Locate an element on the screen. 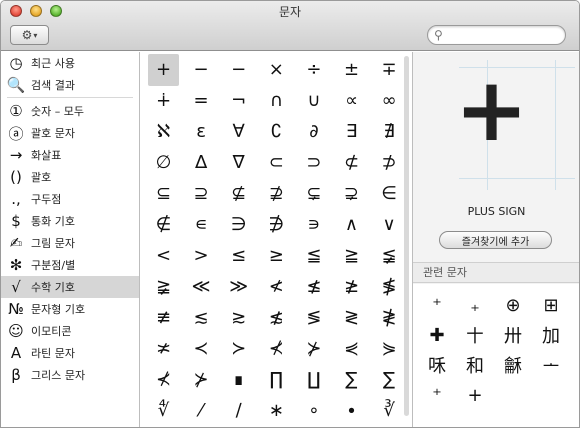 This screenshot has height=428, width=580. char-cell: ¬ is located at coordinates (238, 100).